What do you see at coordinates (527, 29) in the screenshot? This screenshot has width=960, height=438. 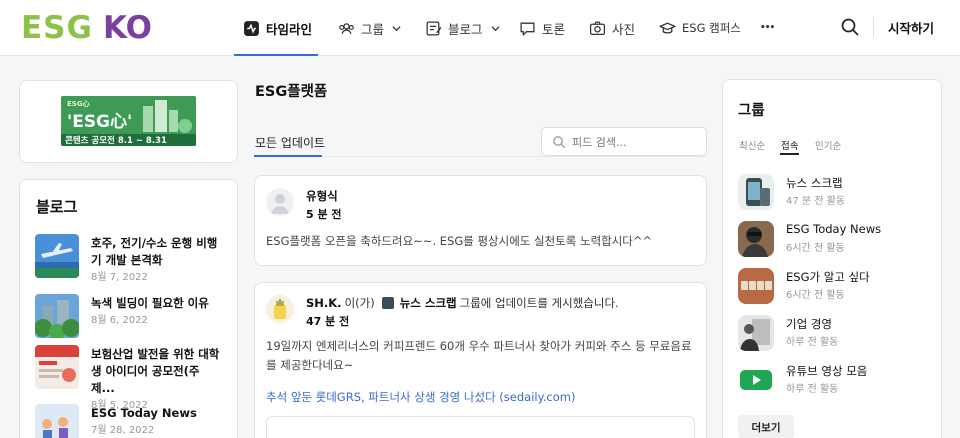 I see `discussion-icon` at bounding box center [527, 29].